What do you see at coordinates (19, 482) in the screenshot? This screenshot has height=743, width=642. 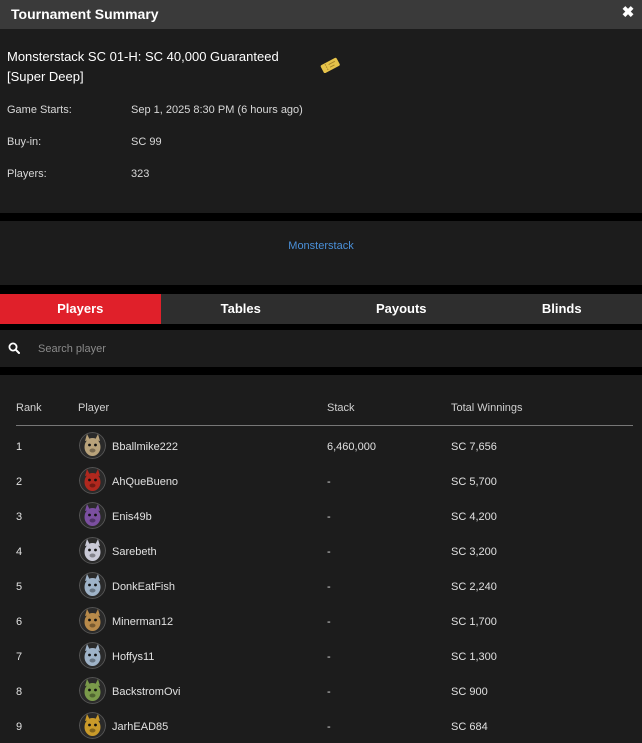 I see `rank-cell: 2` at bounding box center [19, 482].